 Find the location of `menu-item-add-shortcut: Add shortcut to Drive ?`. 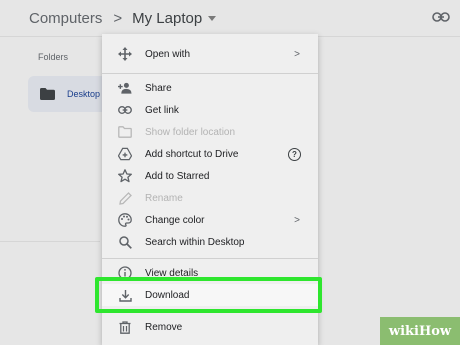

menu-item-add-shortcut: Add shortcut to Drive ? is located at coordinates (210, 154).